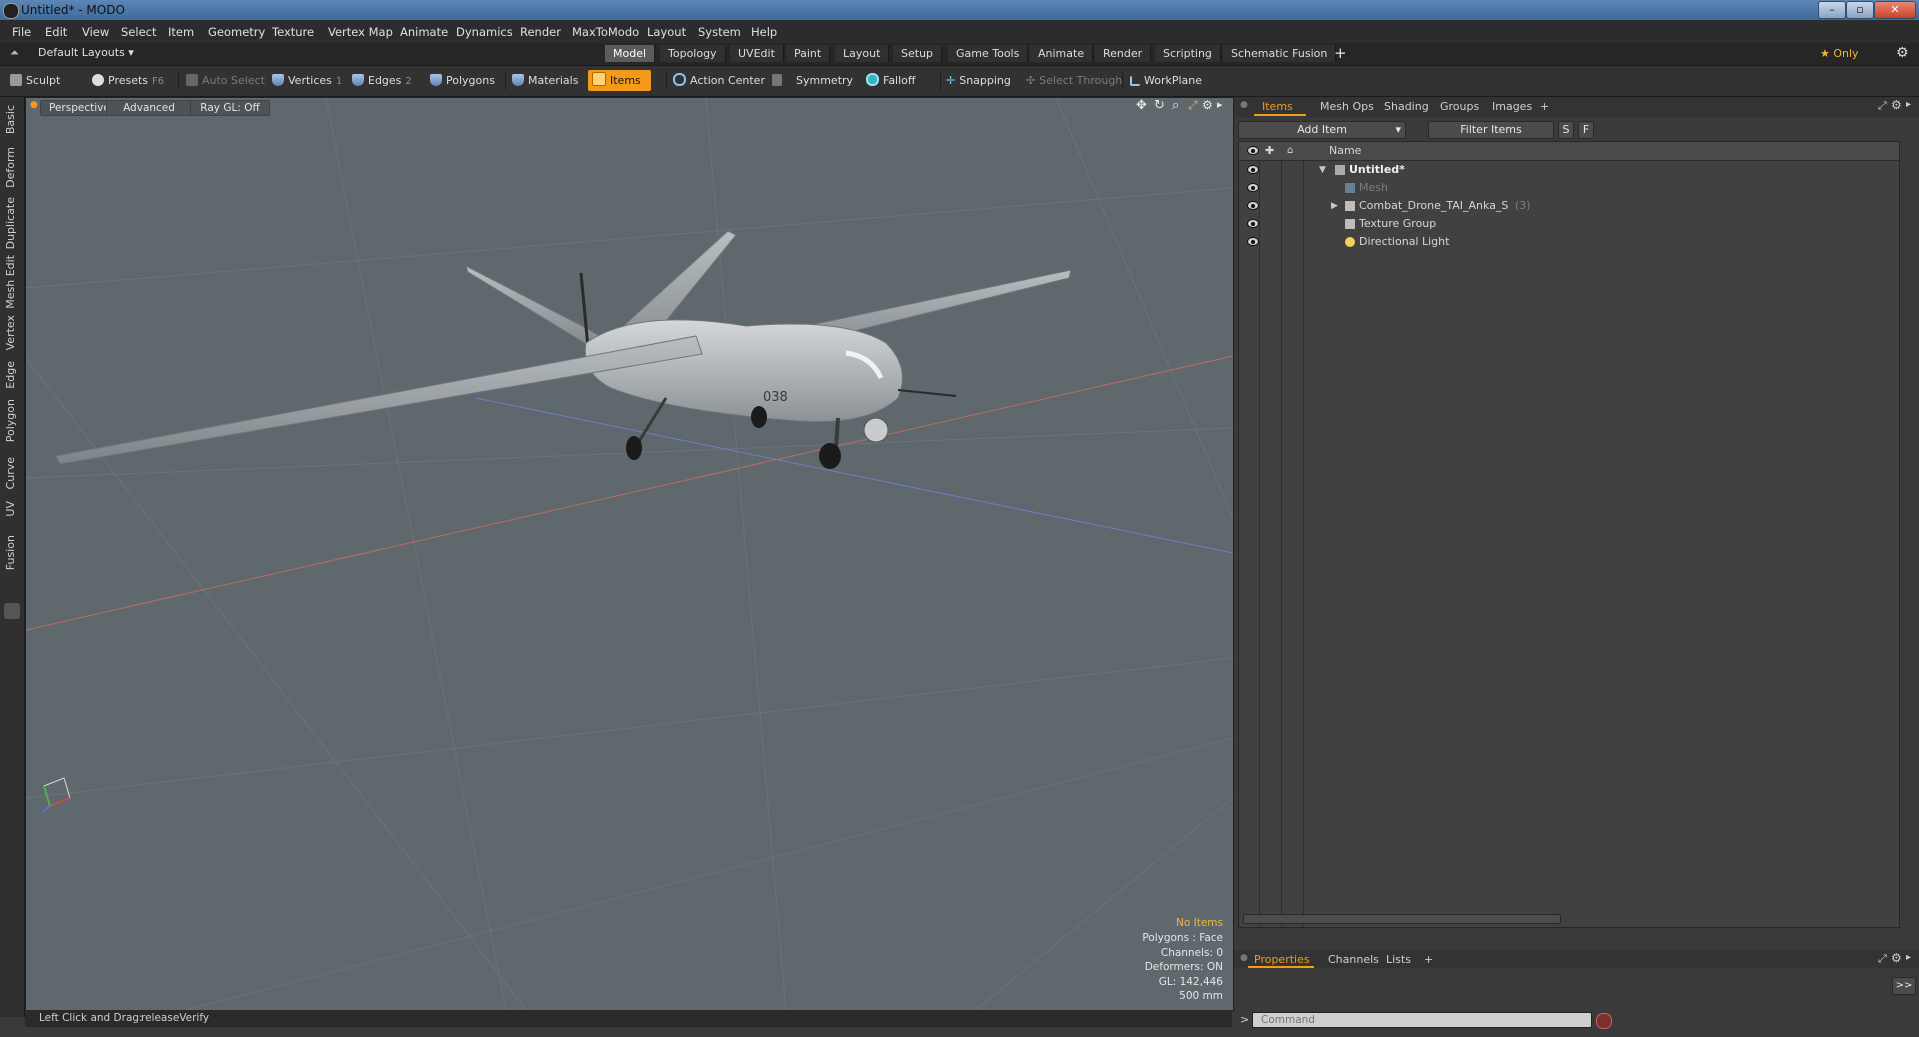 The height and width of the screenshot is (1037, 1919). What do you see at coordinates (1322, 130) in the screenshot?
I see `add-item-dropdown: Add Item ▾` at bounding box center [1322, 130].